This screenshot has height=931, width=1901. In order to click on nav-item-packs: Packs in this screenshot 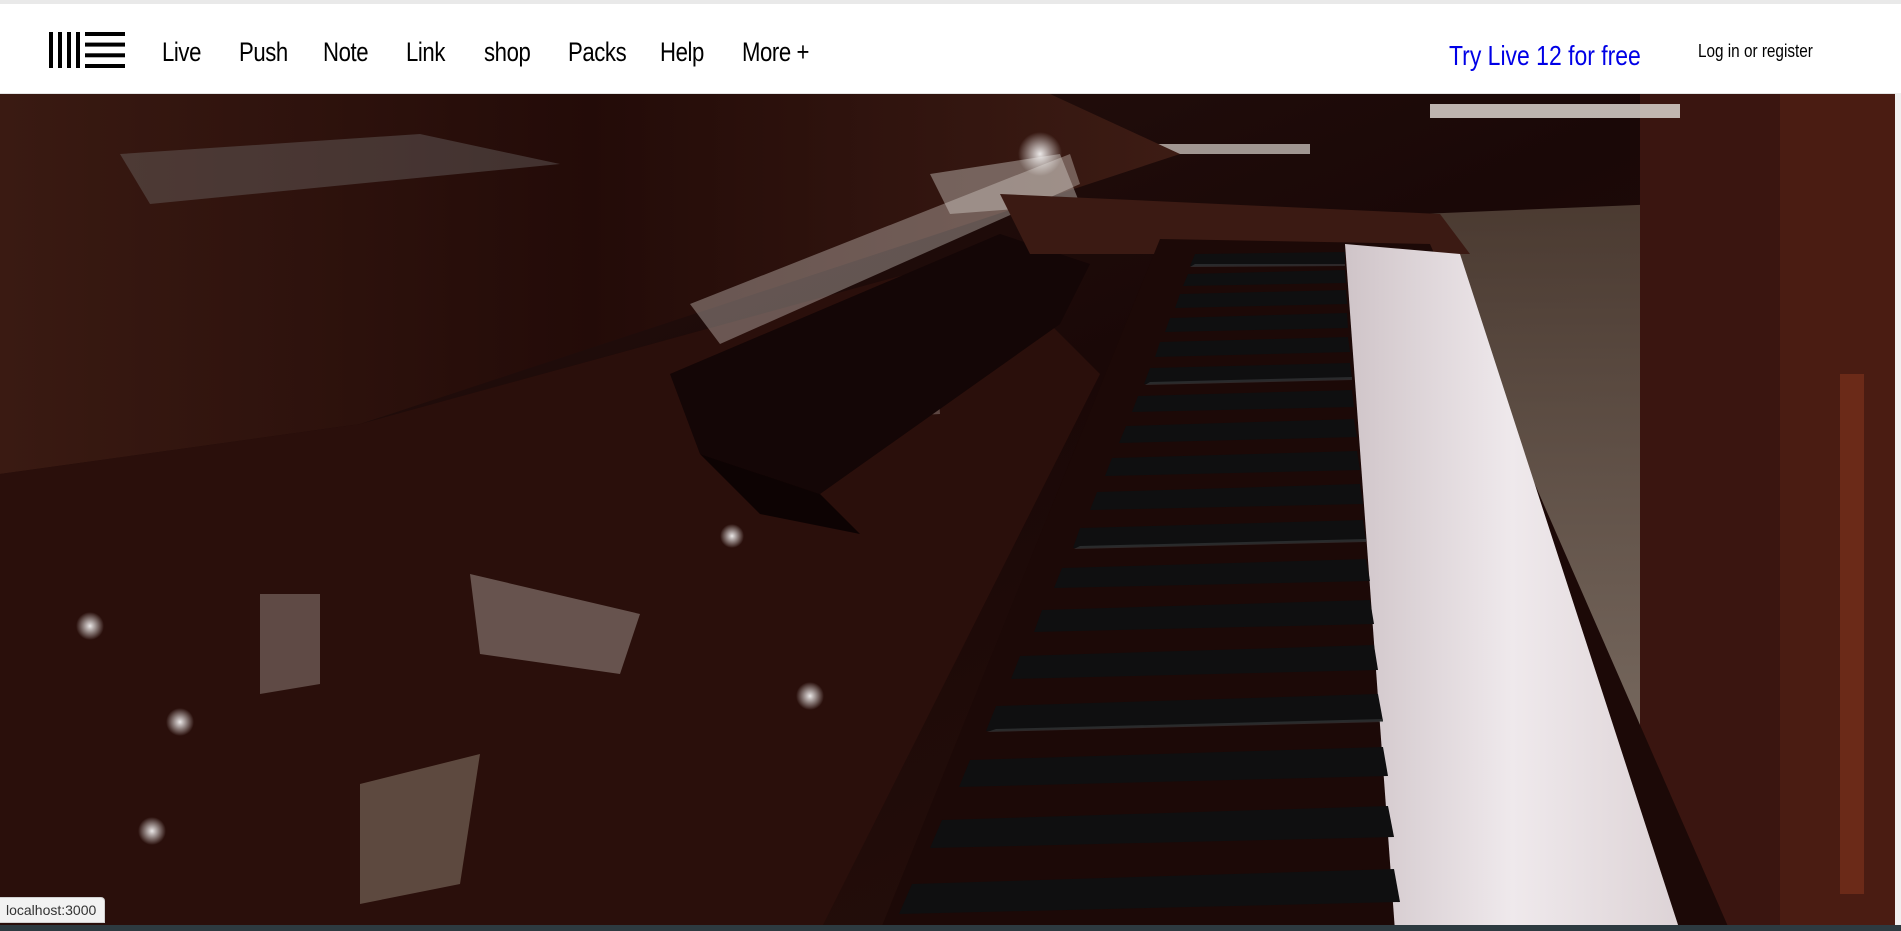, I will do `click(597, 52)`.